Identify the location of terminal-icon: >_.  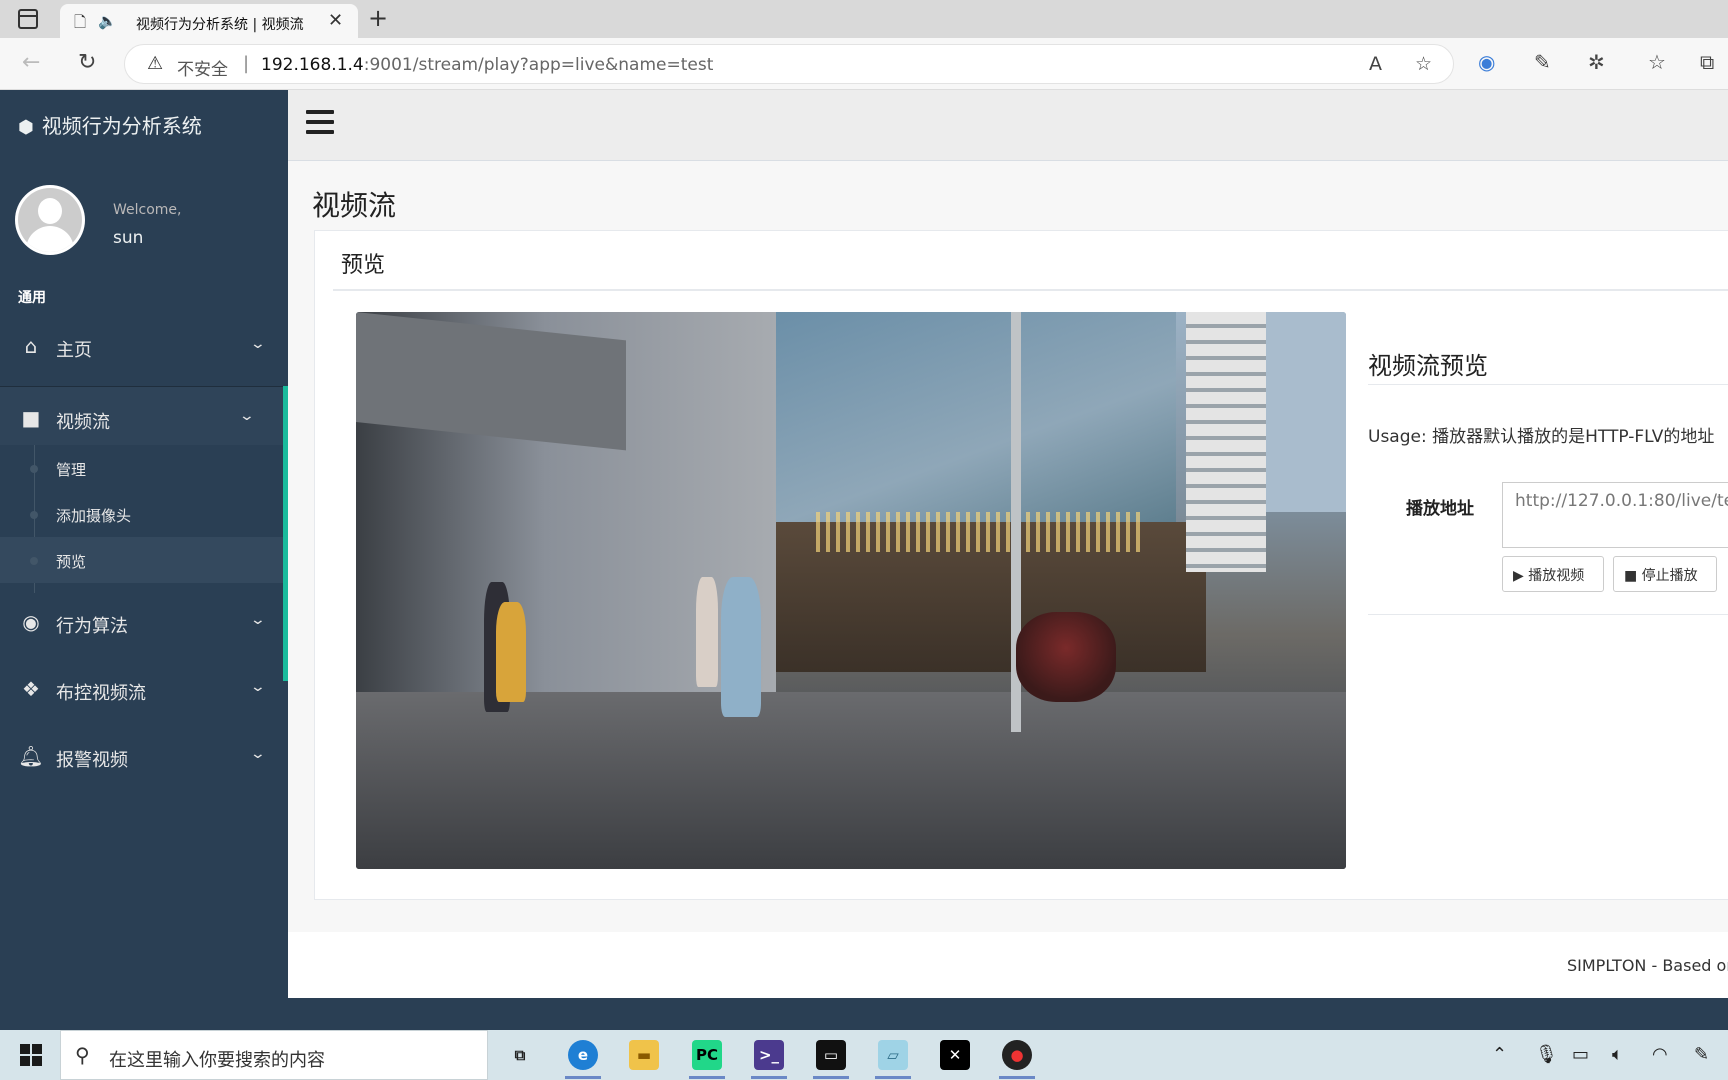
(769, 1055).